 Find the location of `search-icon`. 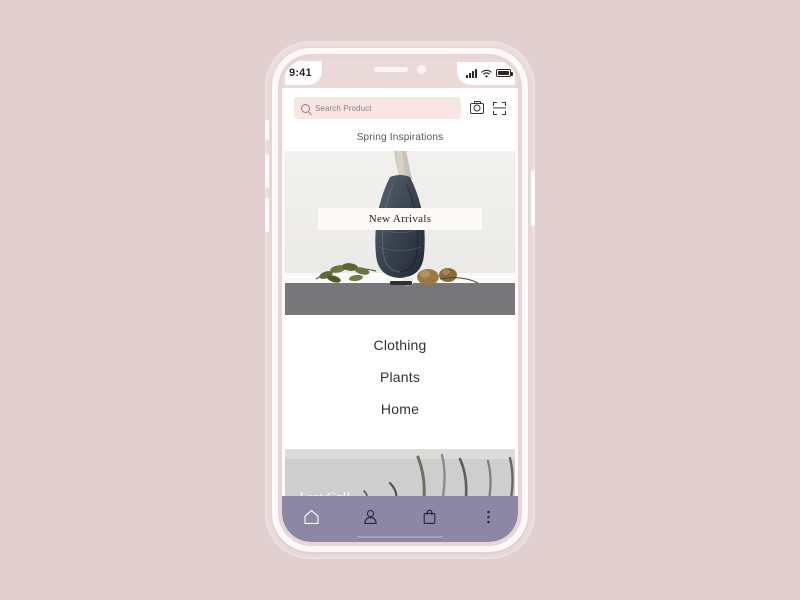

search-icon is located at coordinates (305, 108).